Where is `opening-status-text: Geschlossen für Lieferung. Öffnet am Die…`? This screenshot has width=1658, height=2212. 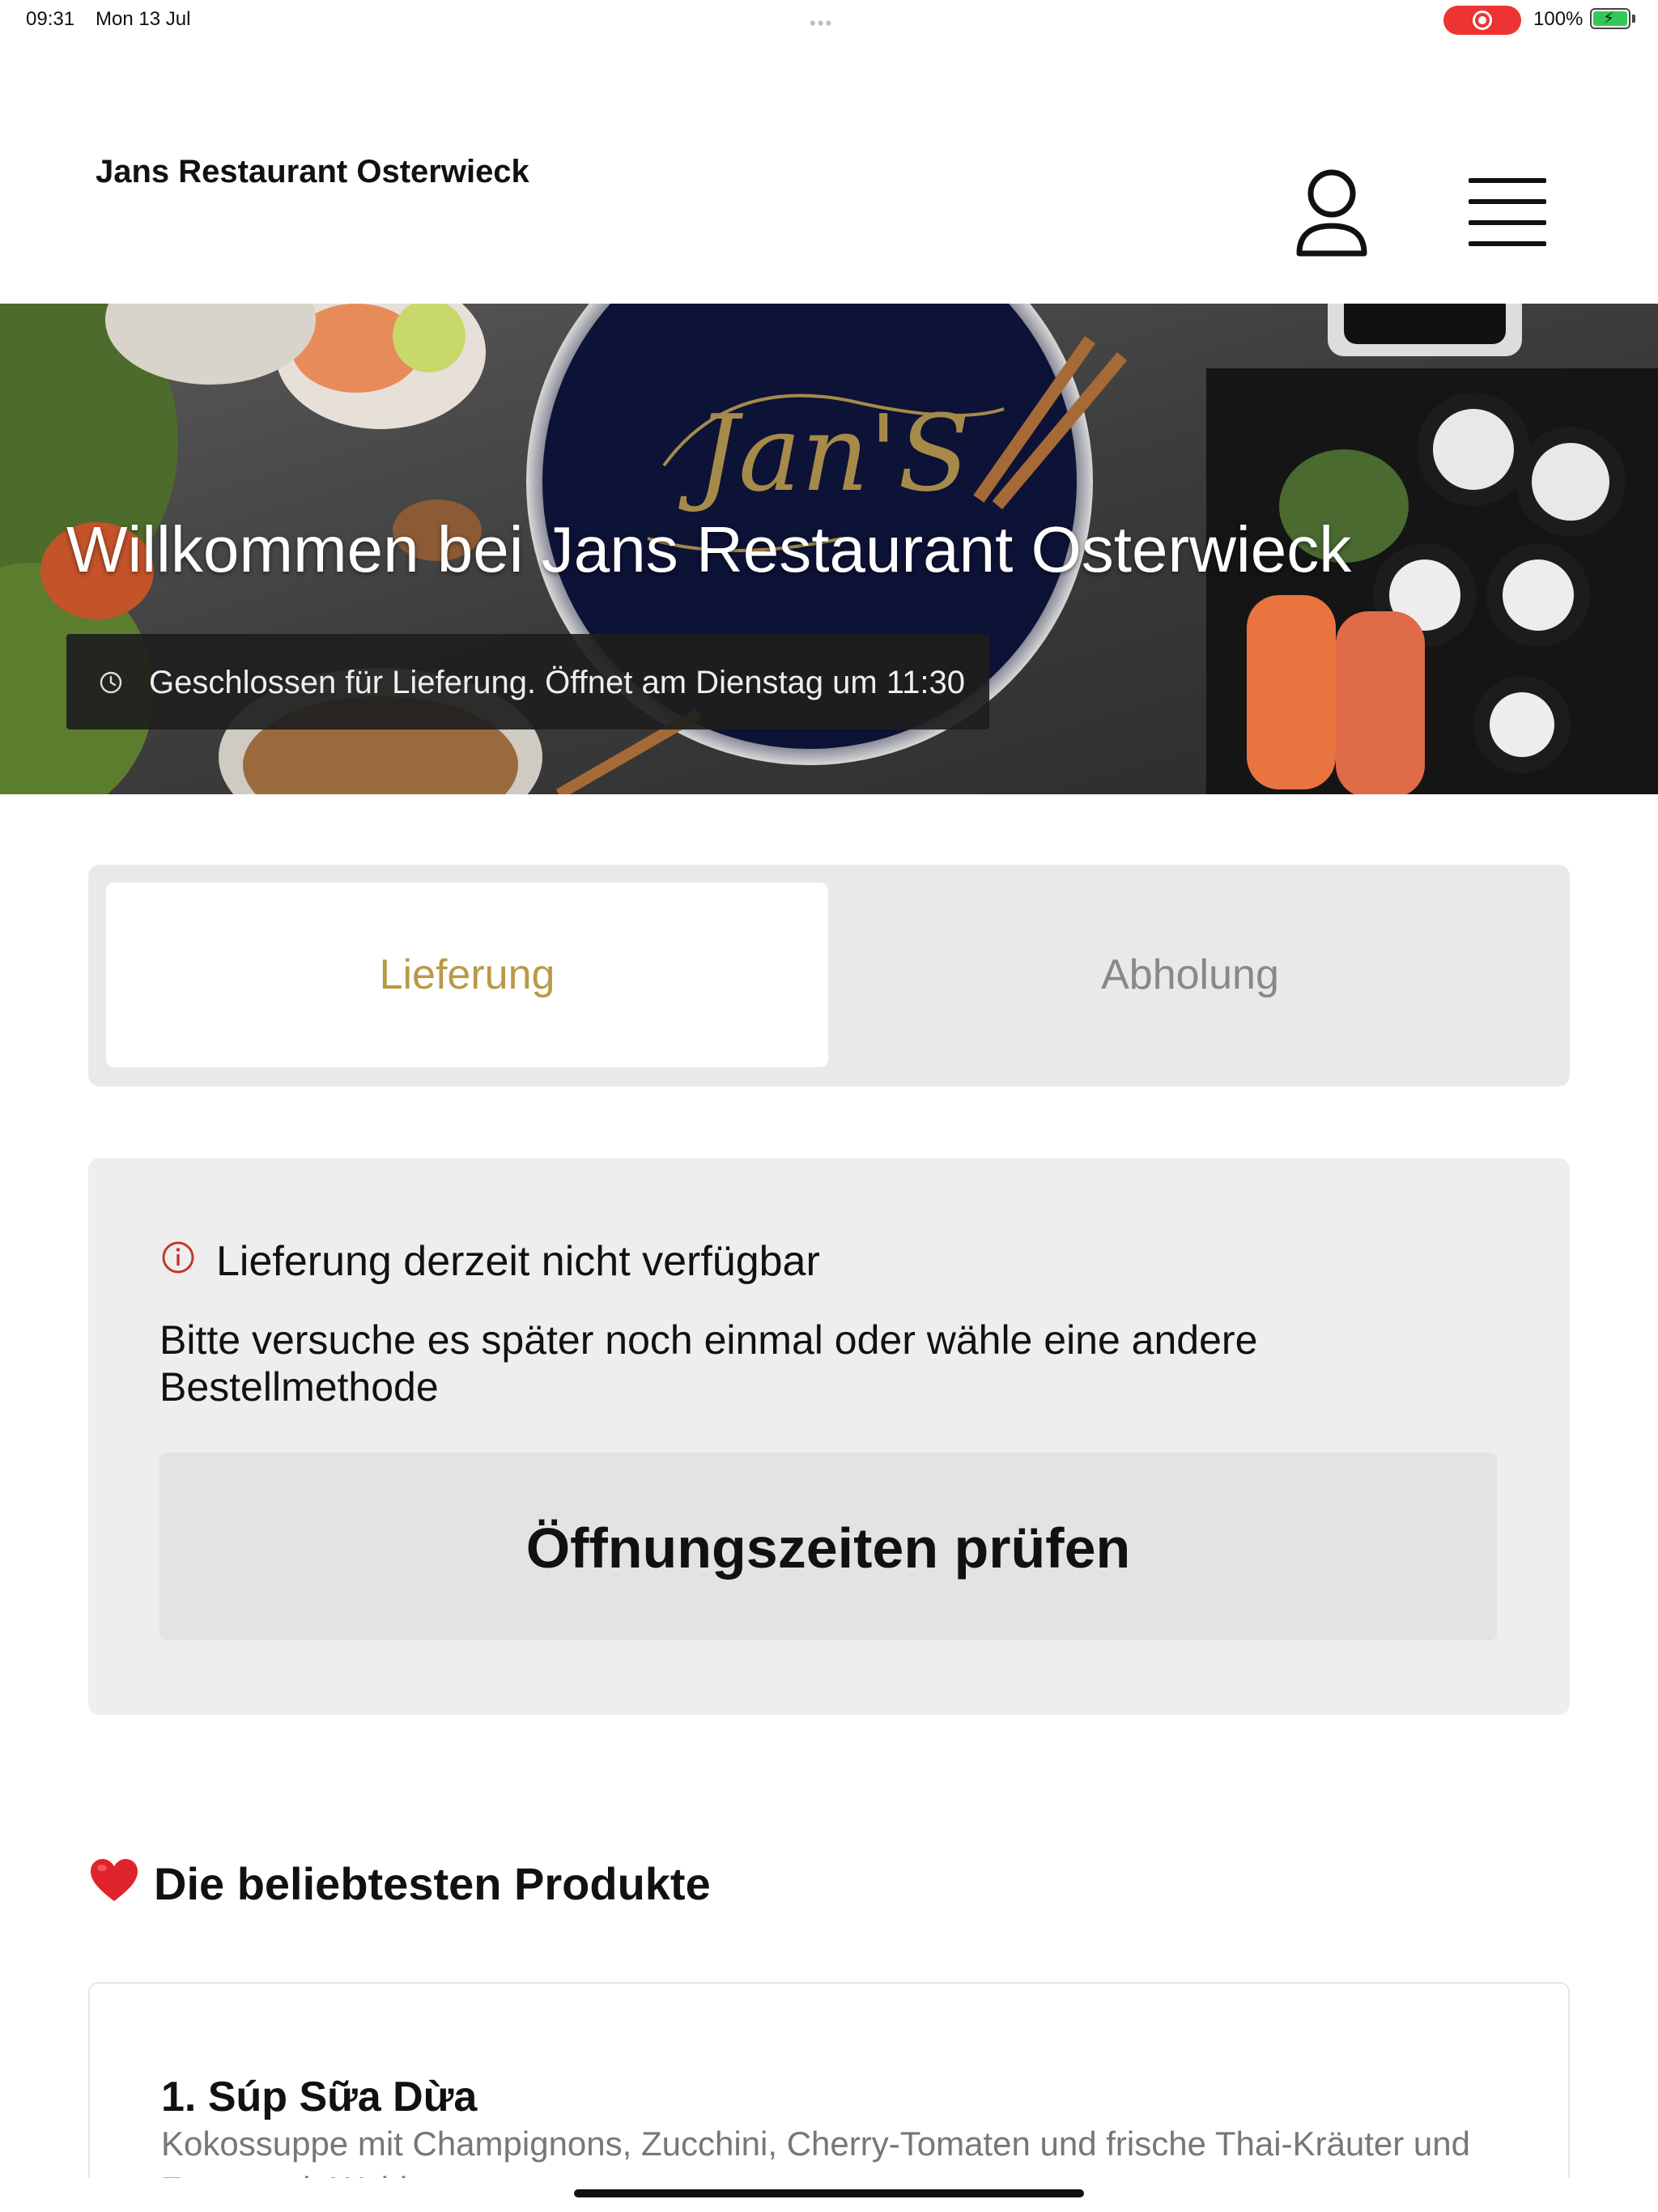 opening-status-text: Geschlossen für Lieferung. Öffnet am Die… is located at coordinates (557, 682).